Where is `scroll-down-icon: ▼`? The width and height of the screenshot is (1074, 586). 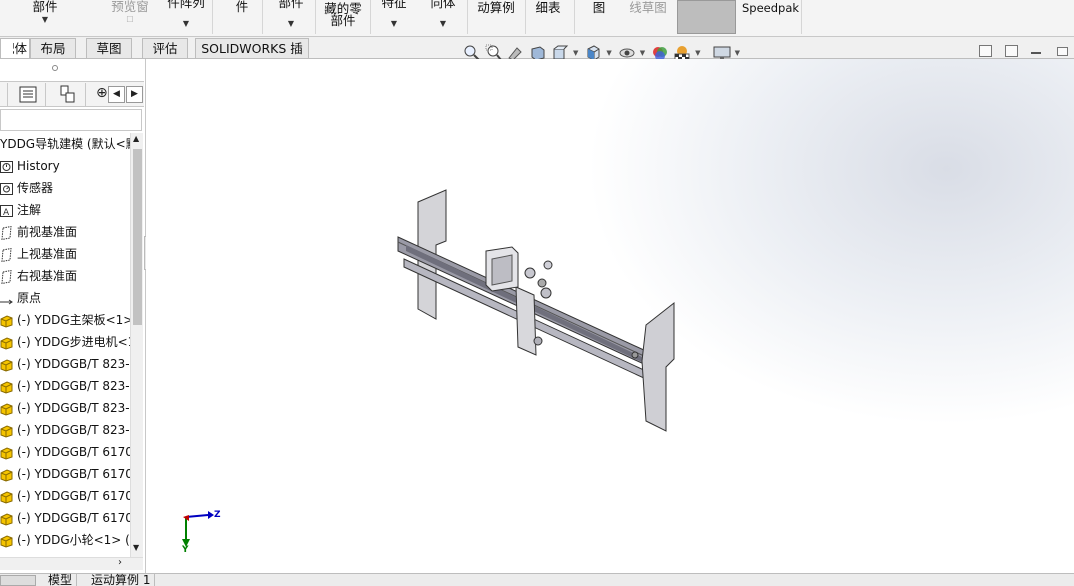
scroll-down-icon: ▼ is located at coordinates (136, 547).